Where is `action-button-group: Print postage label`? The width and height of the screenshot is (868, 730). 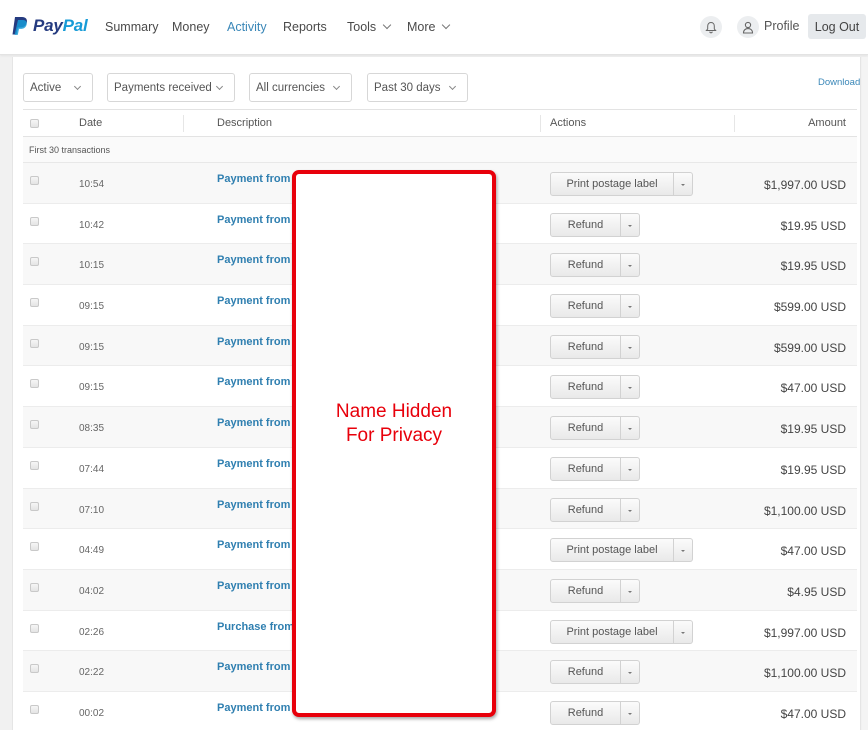 action-button-group: Print postage label is located at coordinates (621, 550).